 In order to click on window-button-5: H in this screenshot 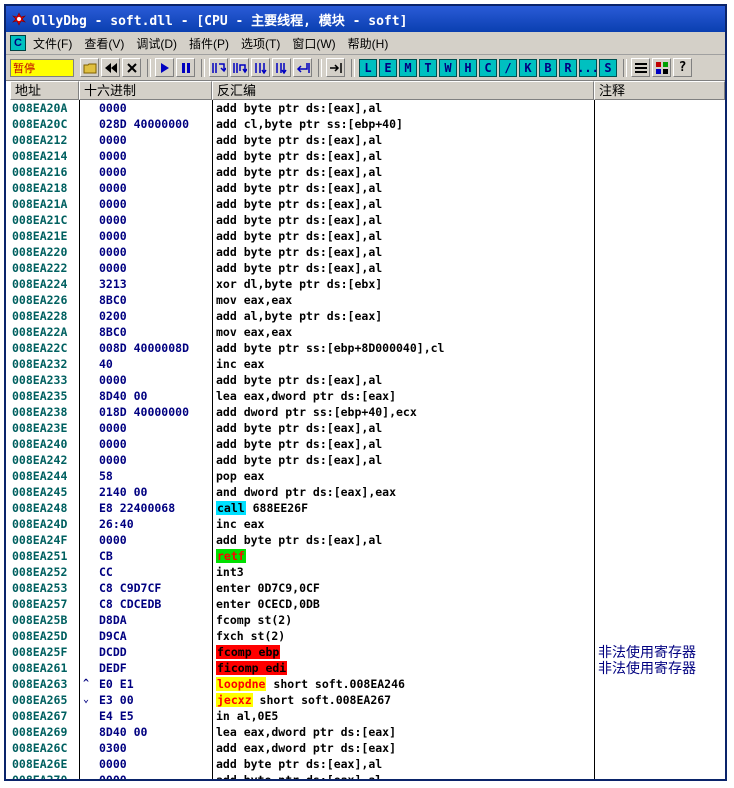, I will do `click(468, 67)`.